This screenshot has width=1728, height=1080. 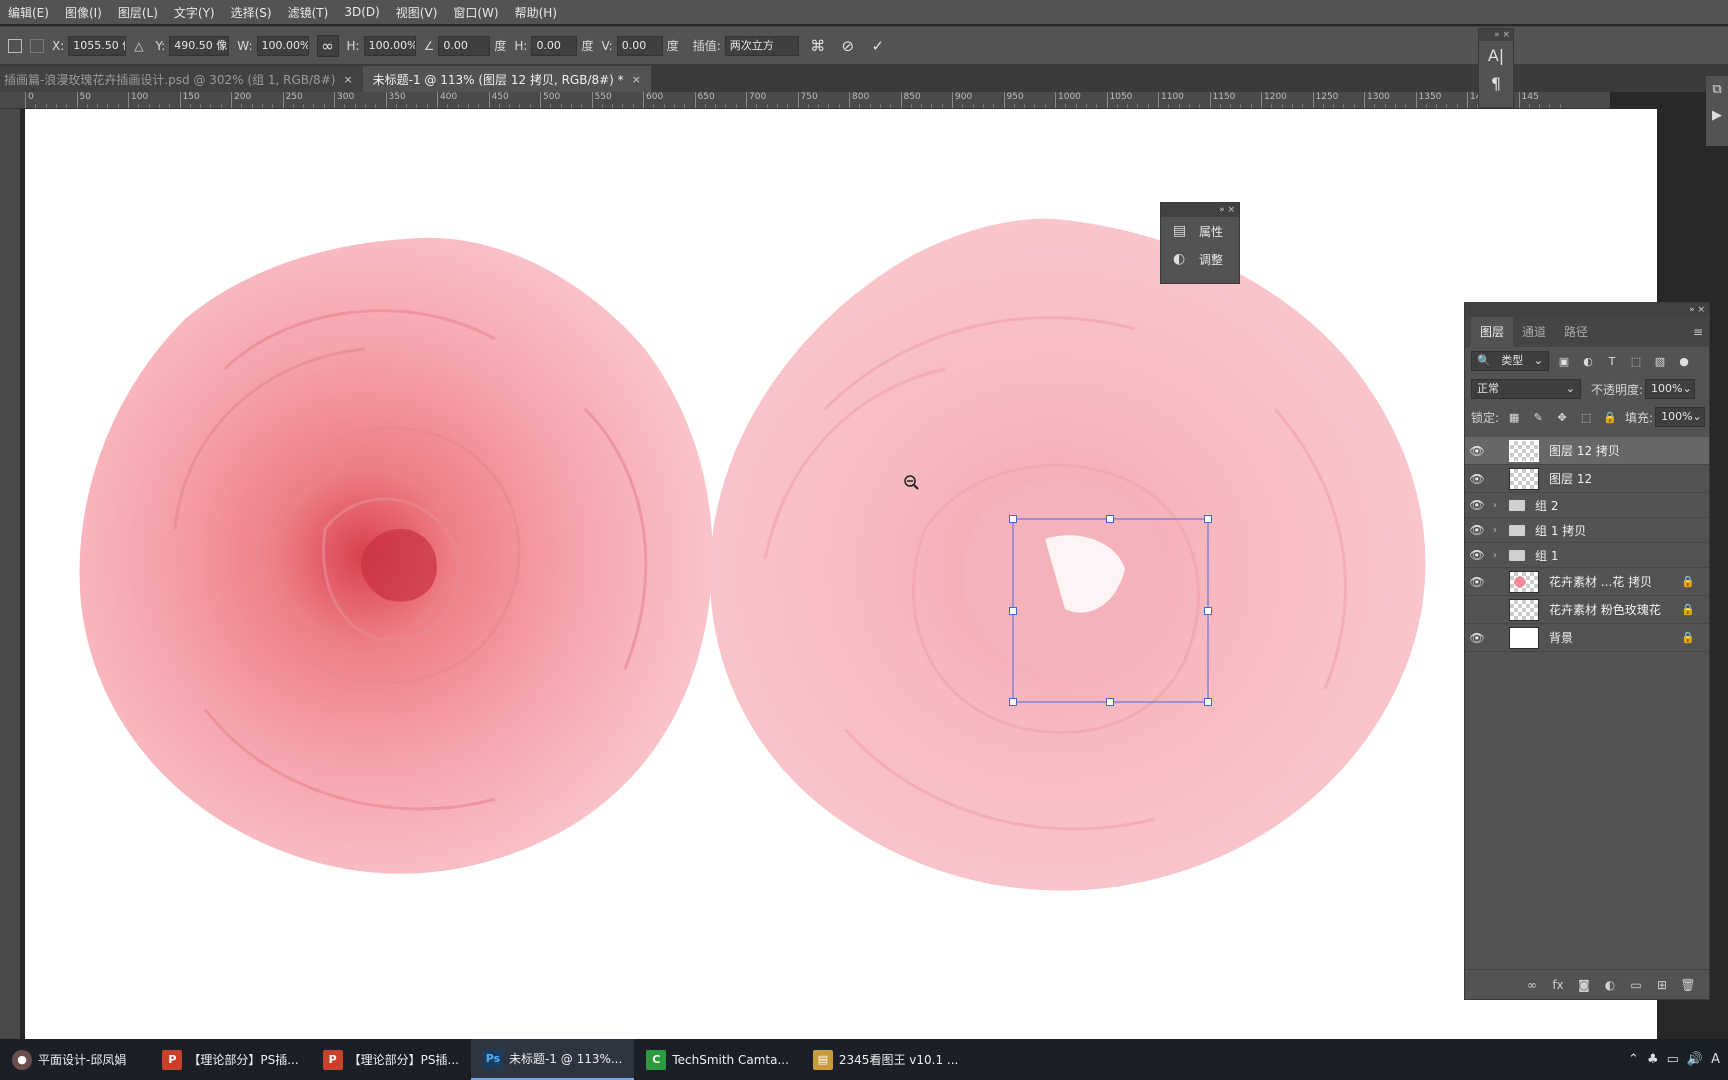 I want to click on lock-paint-icon: ✎, so click(x=1538, y=417).